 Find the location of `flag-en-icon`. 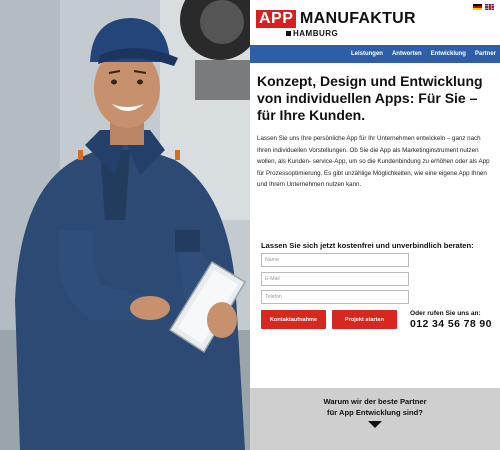

flag-en-icon is located at coordinates (489, 7).